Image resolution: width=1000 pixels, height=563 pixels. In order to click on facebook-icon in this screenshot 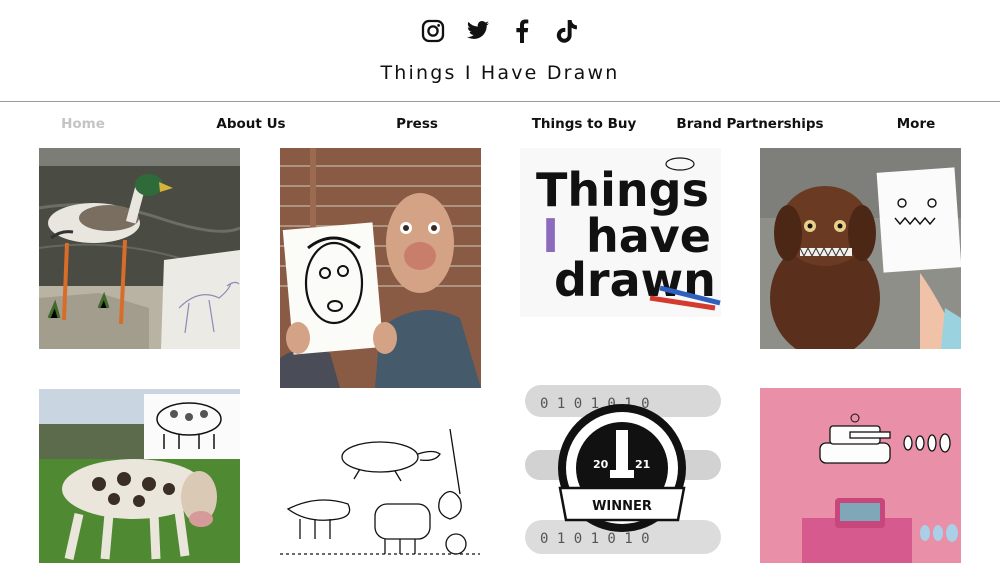, I will do `click(522, 31)`.